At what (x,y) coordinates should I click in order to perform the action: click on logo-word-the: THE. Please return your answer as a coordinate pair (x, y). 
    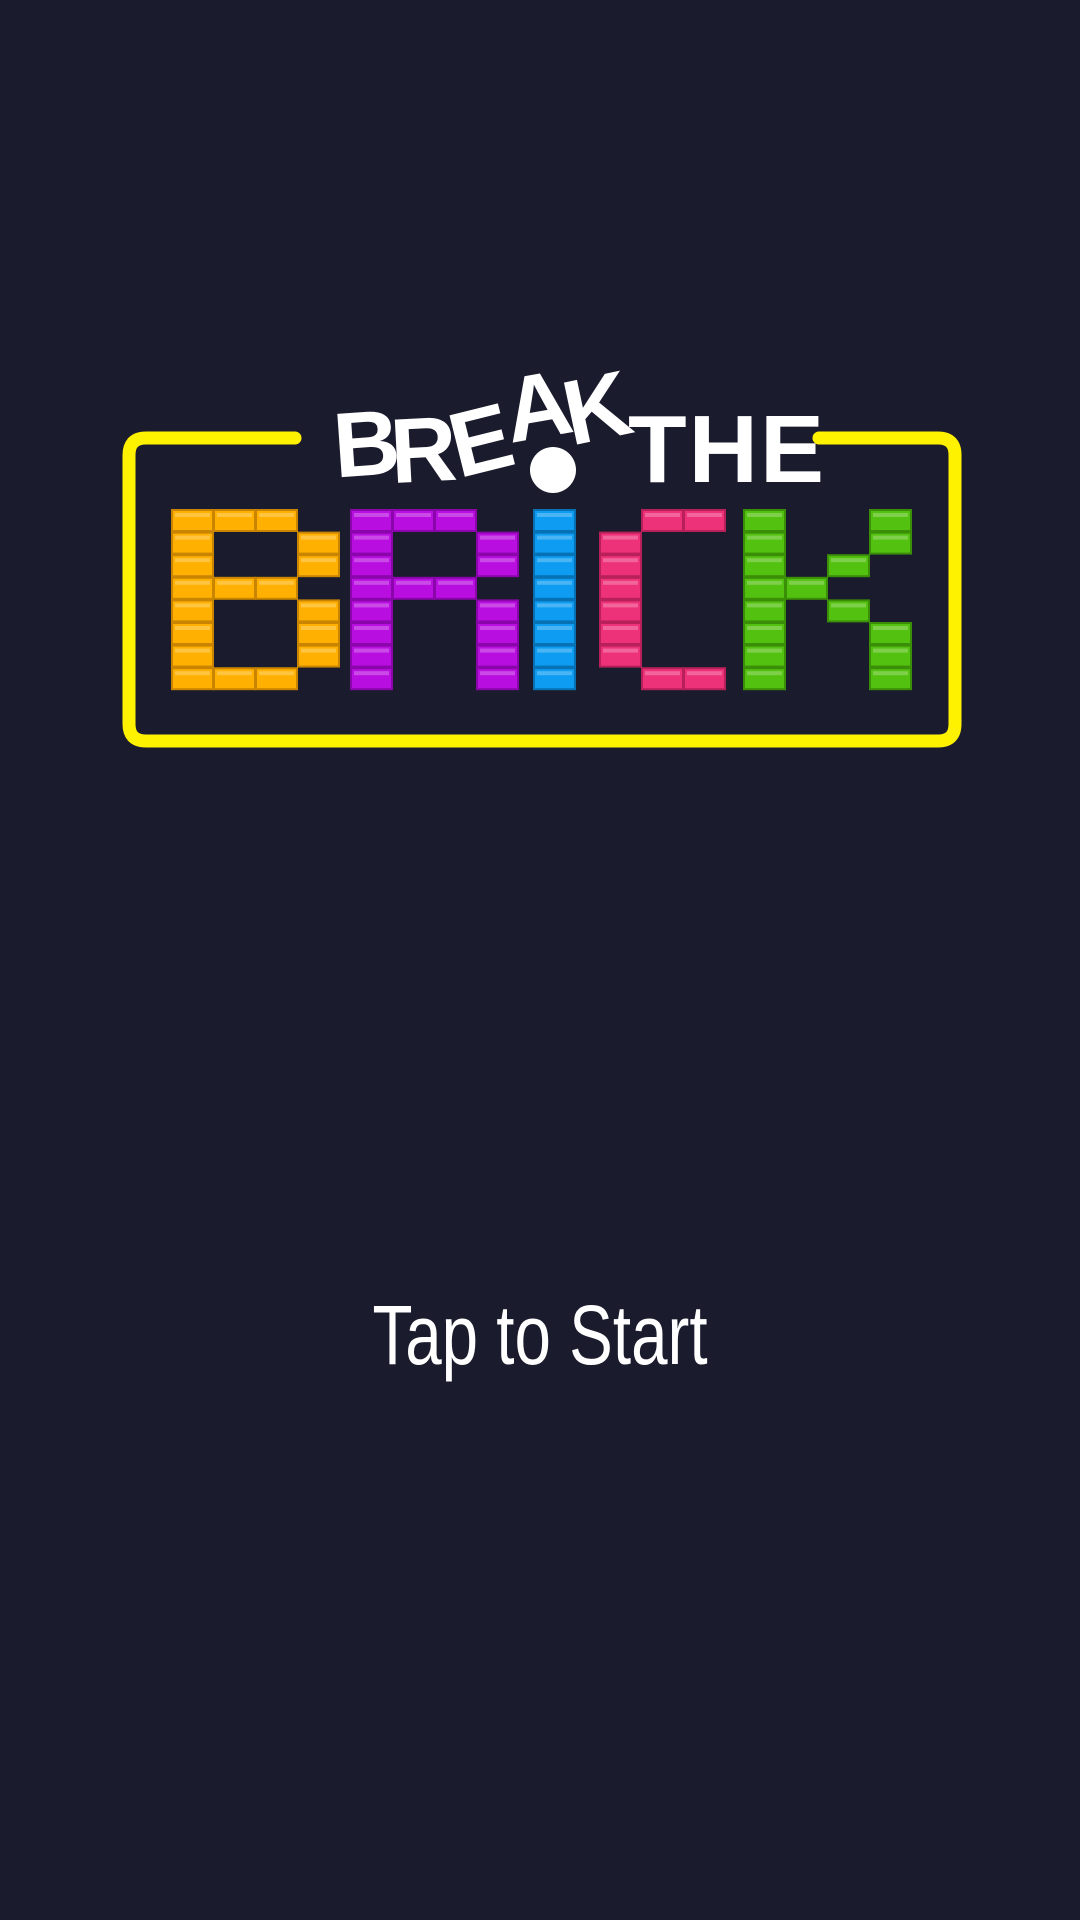
    Looking at the image, I should click on (727, 449).